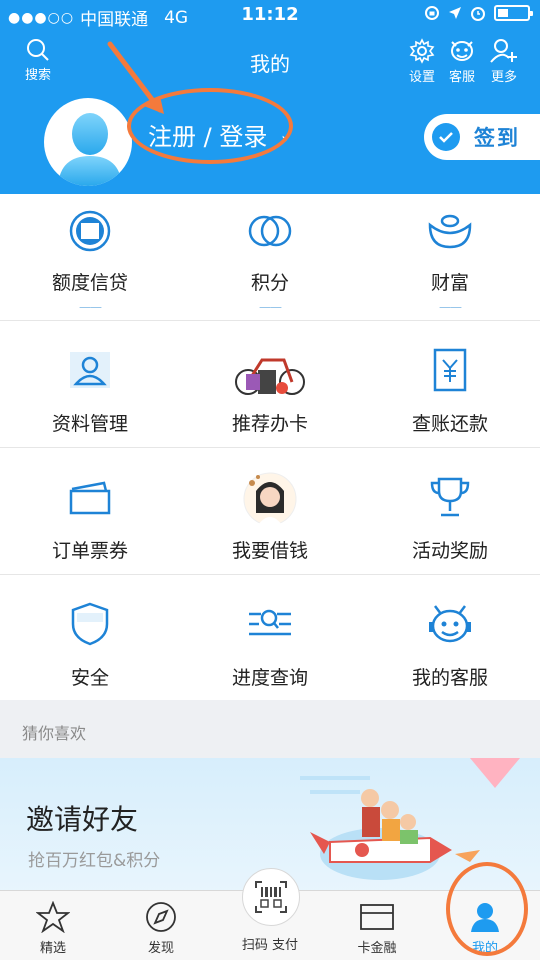 The image size is (540, 960). What do you see at coordinates (449, 678) in the screenshot?
I see `grid-label: 我的客服` at bounding box center [449, 678].